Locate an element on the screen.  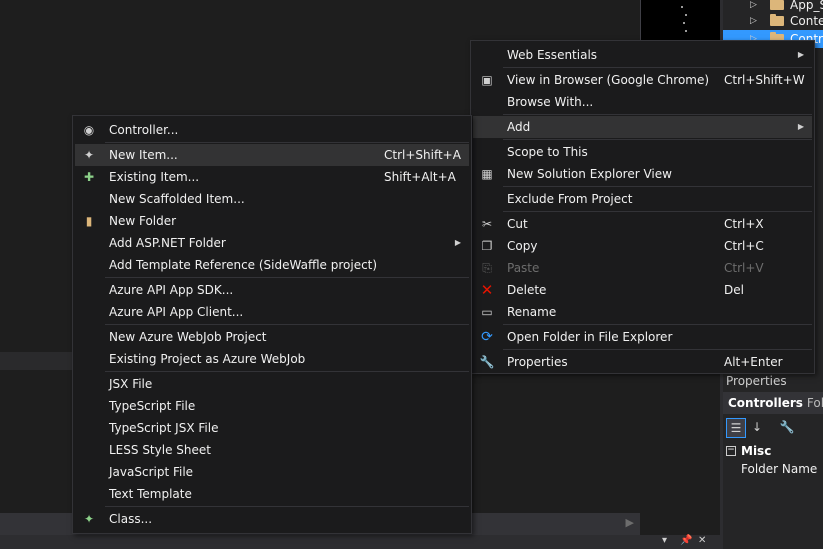
menu-item-typescript-file: TypeScript File is located at coordinates (272, 406).